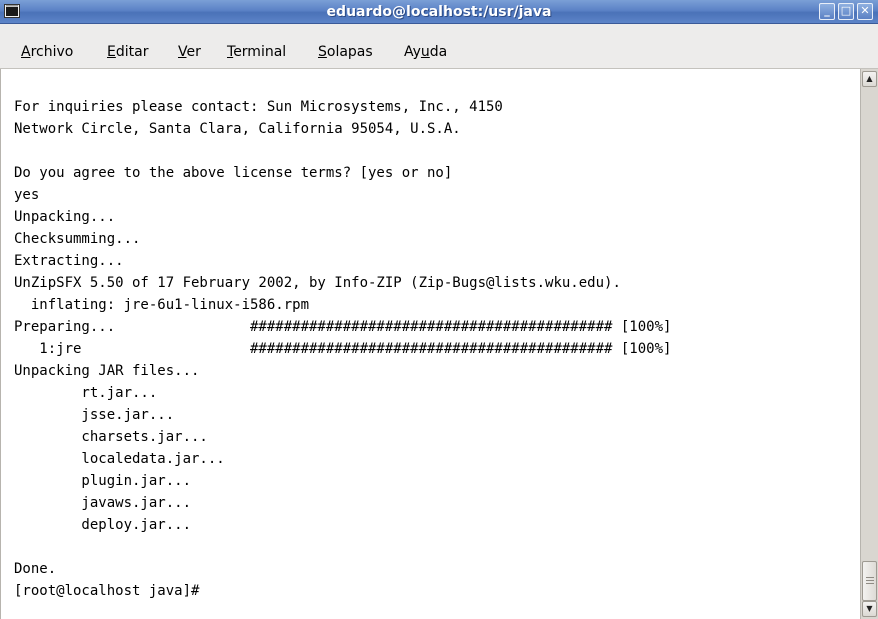 The width and height of the screenshot is (878, 619). Describe the element at coordinates (27, 195) in the screenshot. I see `terminal-line: yes` at that location.